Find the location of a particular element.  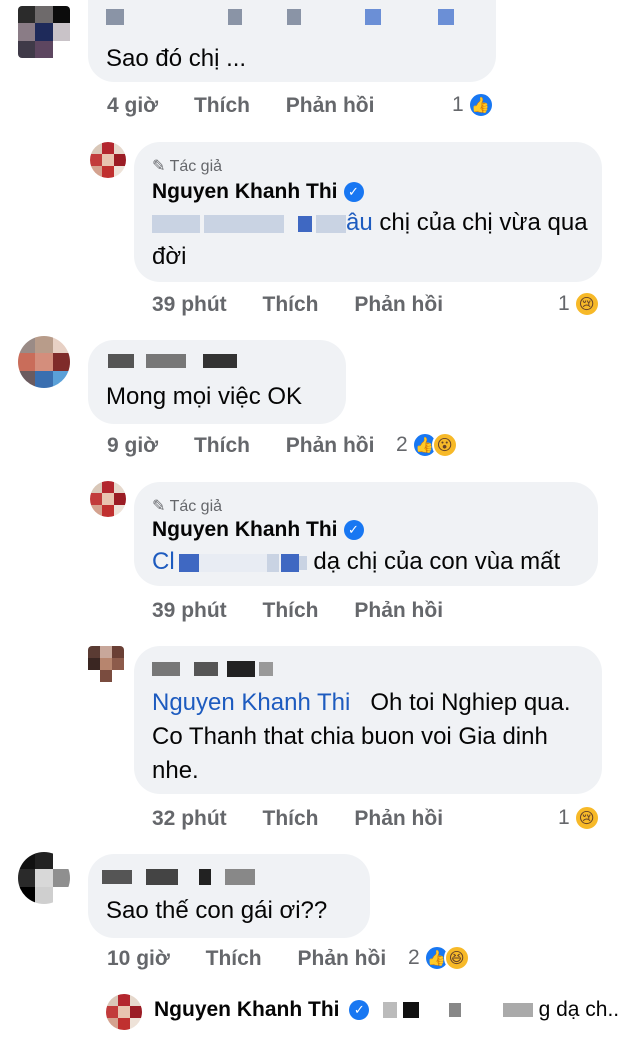

reply-text: Cl dạ chị của con vùa mất is located at coordinates (356, 561).